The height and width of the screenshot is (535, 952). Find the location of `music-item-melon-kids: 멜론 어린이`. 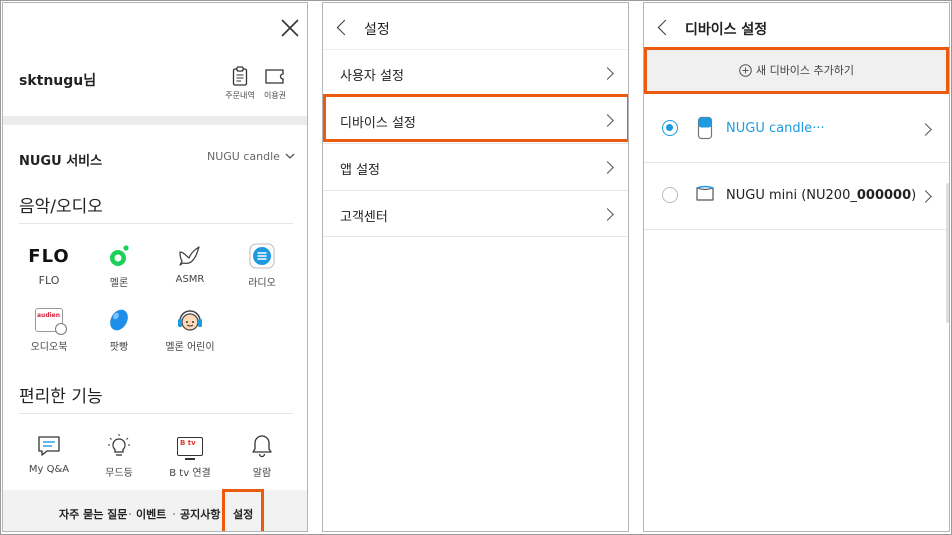

music-item-melon-kids: 멜론 어린이 is located at coordinates (190, 329).